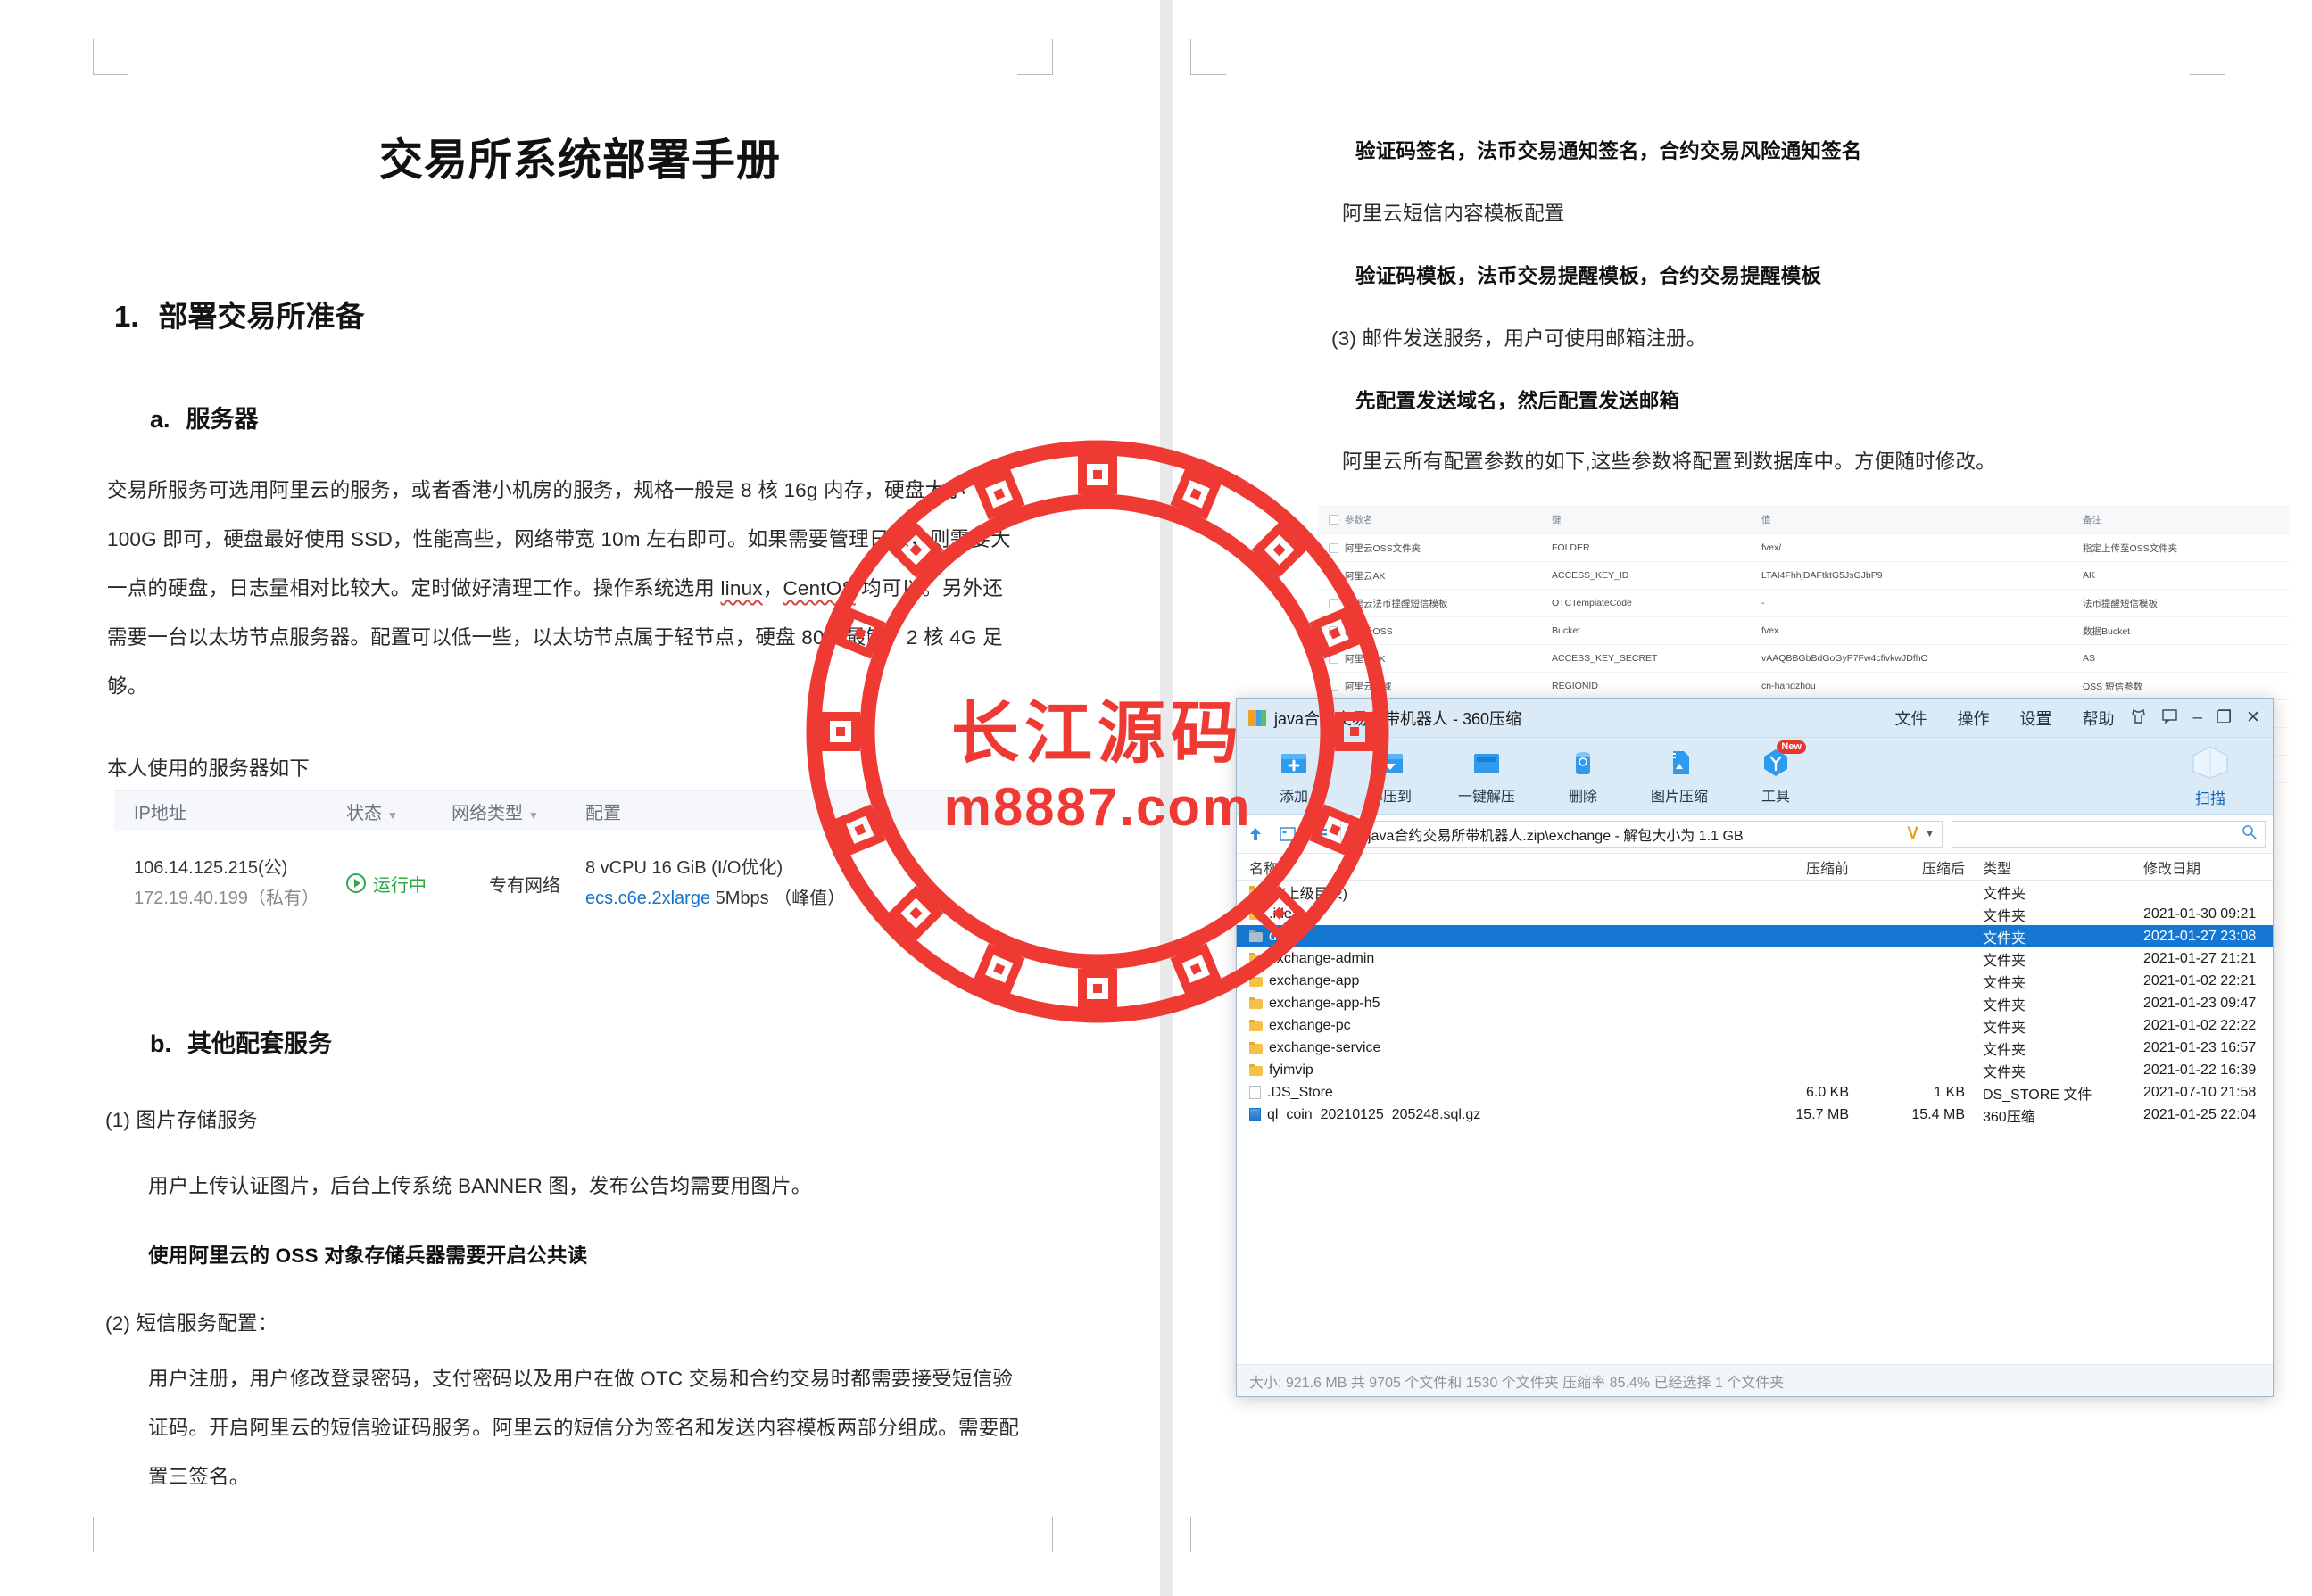 Image resolution: width=2312 pixels, height=1596 pixels. What do you see at coordinates (1755, 936) in the screenshot?
I see `file-list-row: doc 文件夹 2021-01-27 23:08` at bounding box center [1755, 936].